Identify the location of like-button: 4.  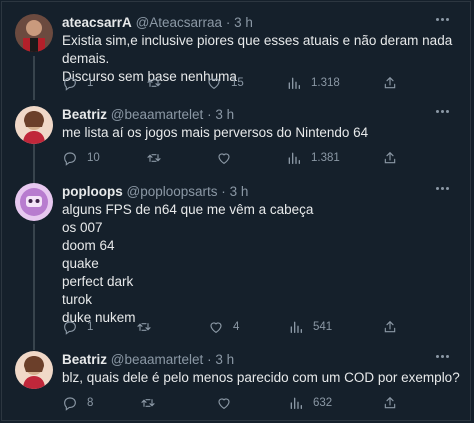
(223, 327).